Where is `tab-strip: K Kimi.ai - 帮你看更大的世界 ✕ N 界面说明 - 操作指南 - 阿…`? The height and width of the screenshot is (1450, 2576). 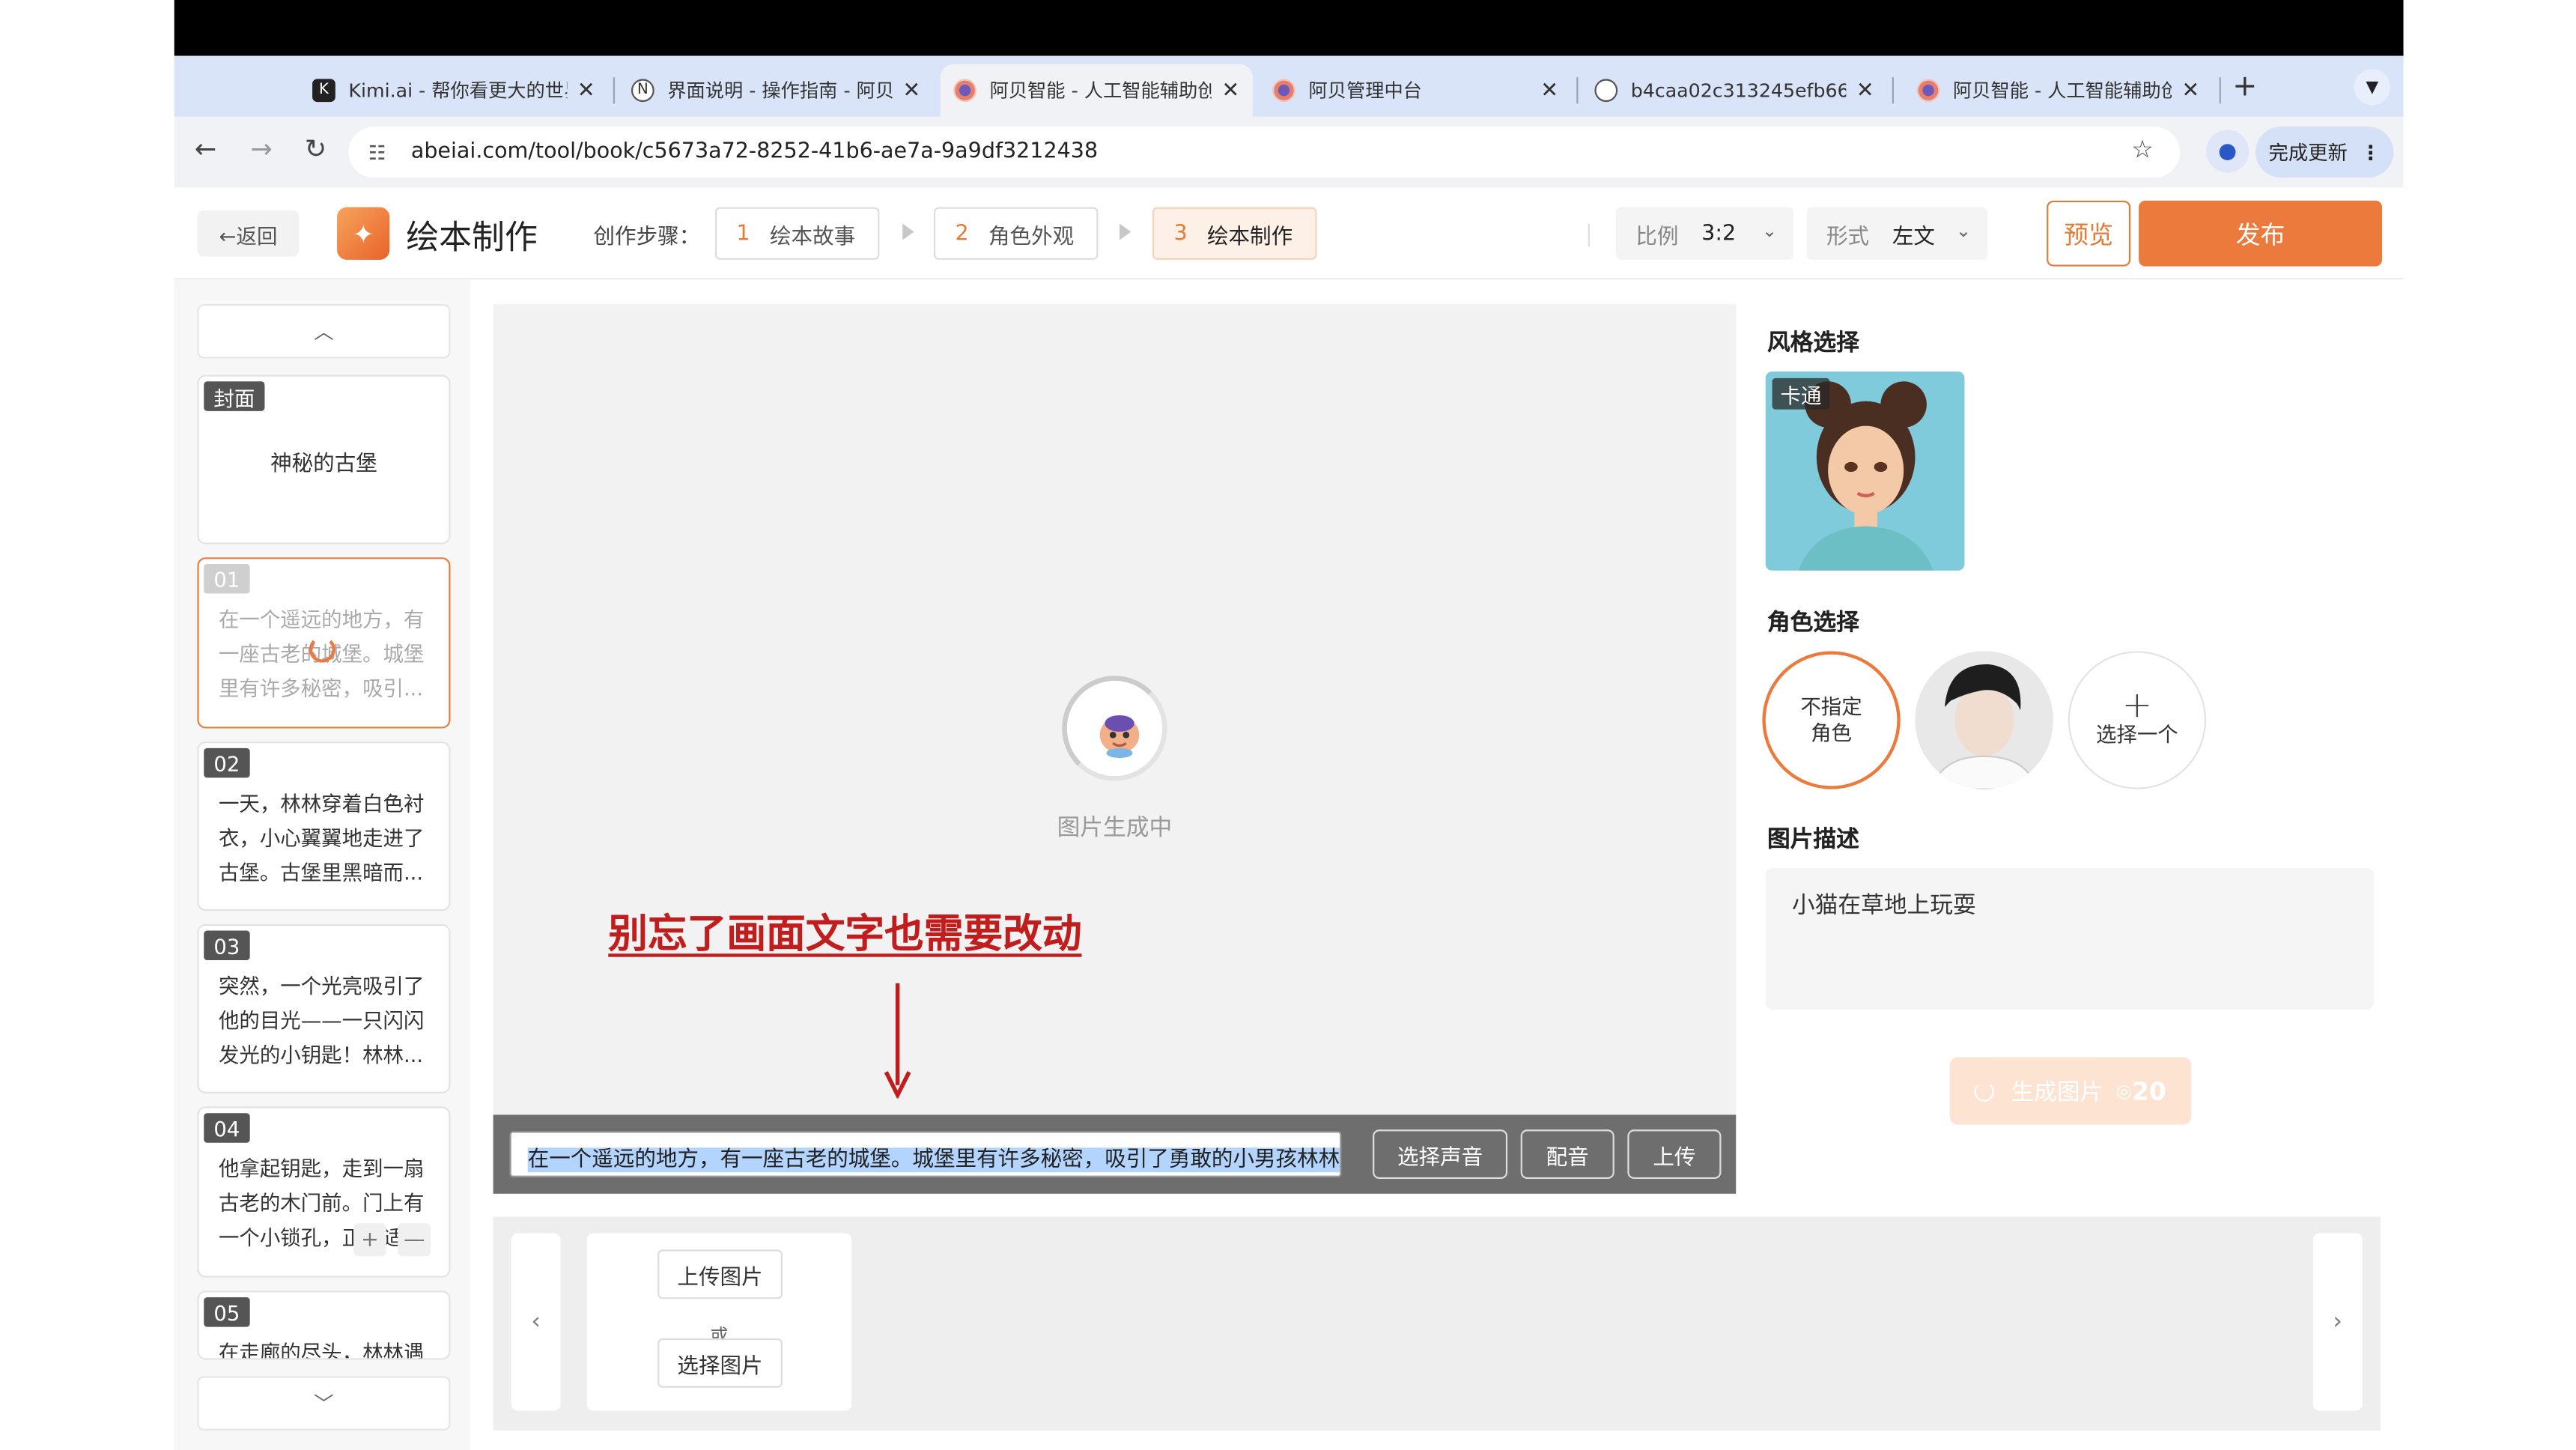
tab-strip: K Kimi.ai - 帮你看更大的世界 ✕ N 界面说明 - 操作指南 - 阿… is located at coordinates (1289, 86).